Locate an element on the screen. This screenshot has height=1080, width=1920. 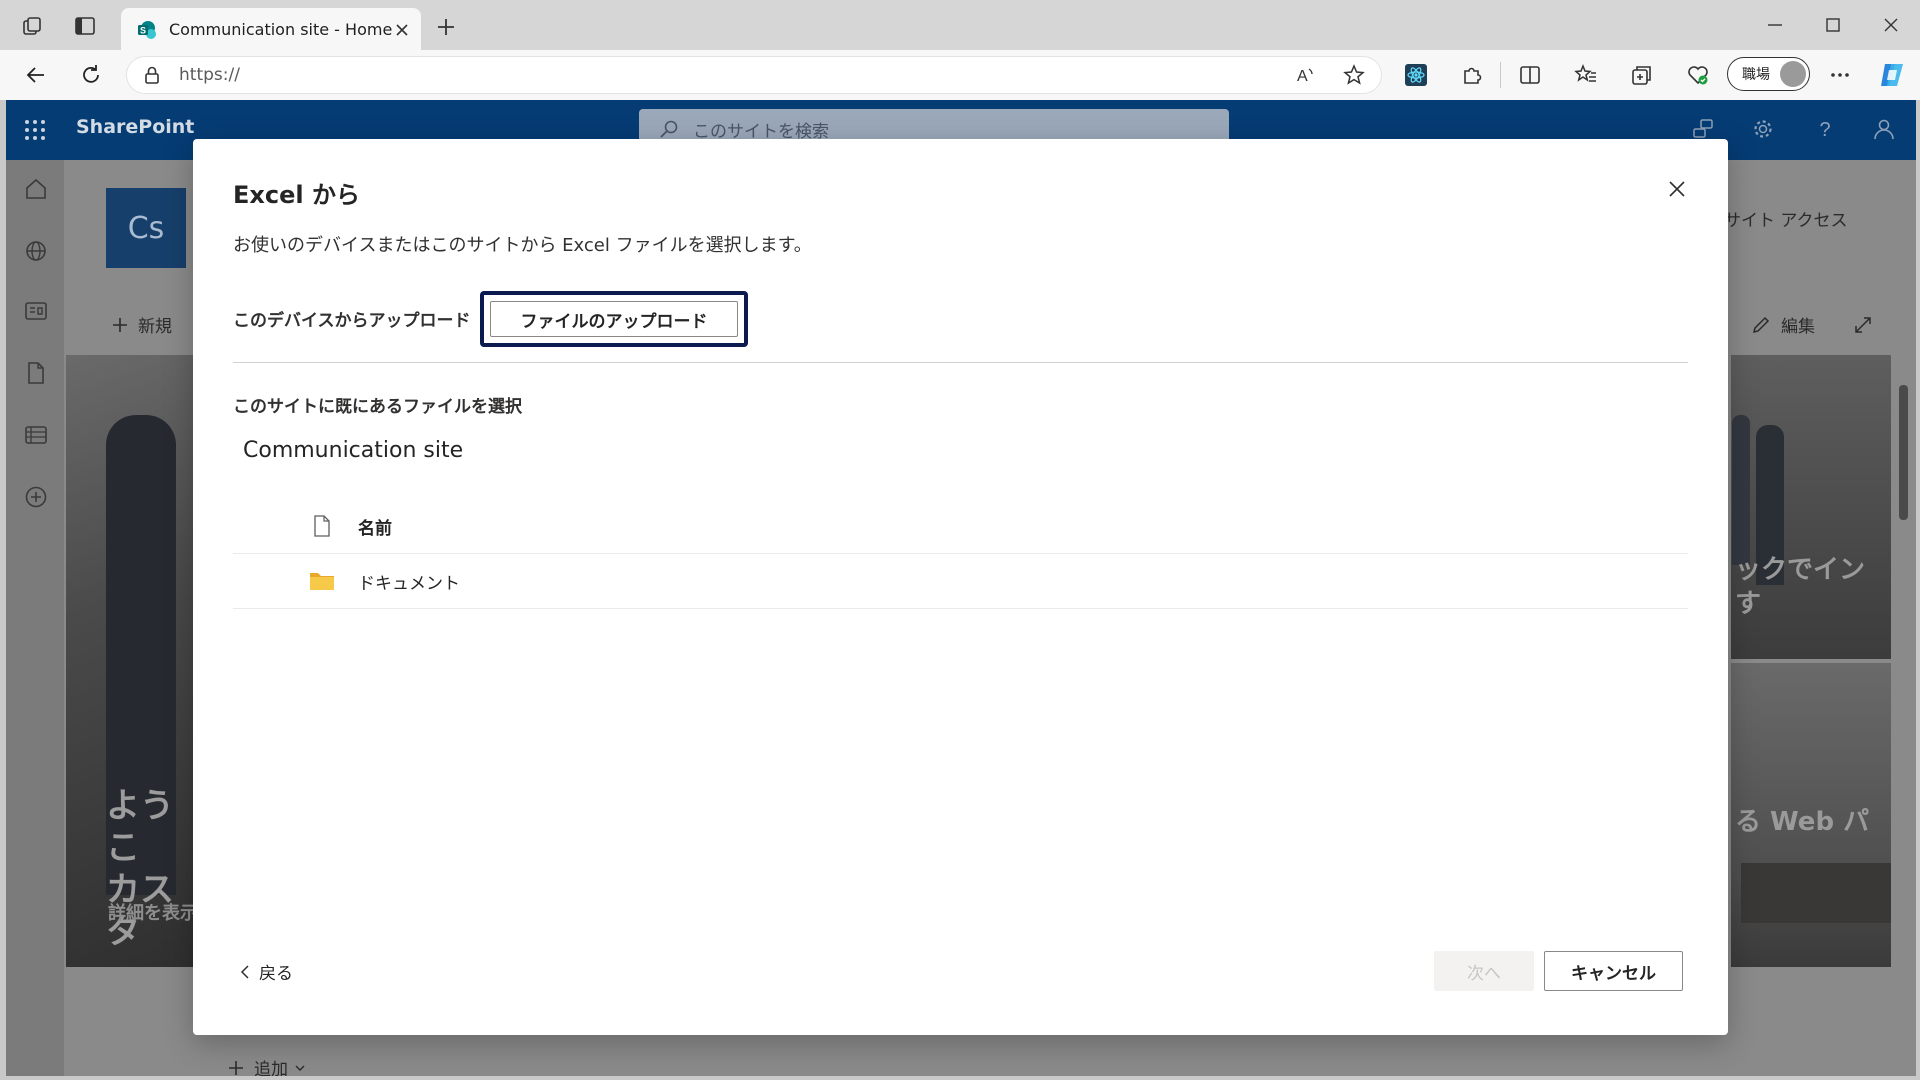
read-aloud-icon: A is located at coordinates (1306, 75).